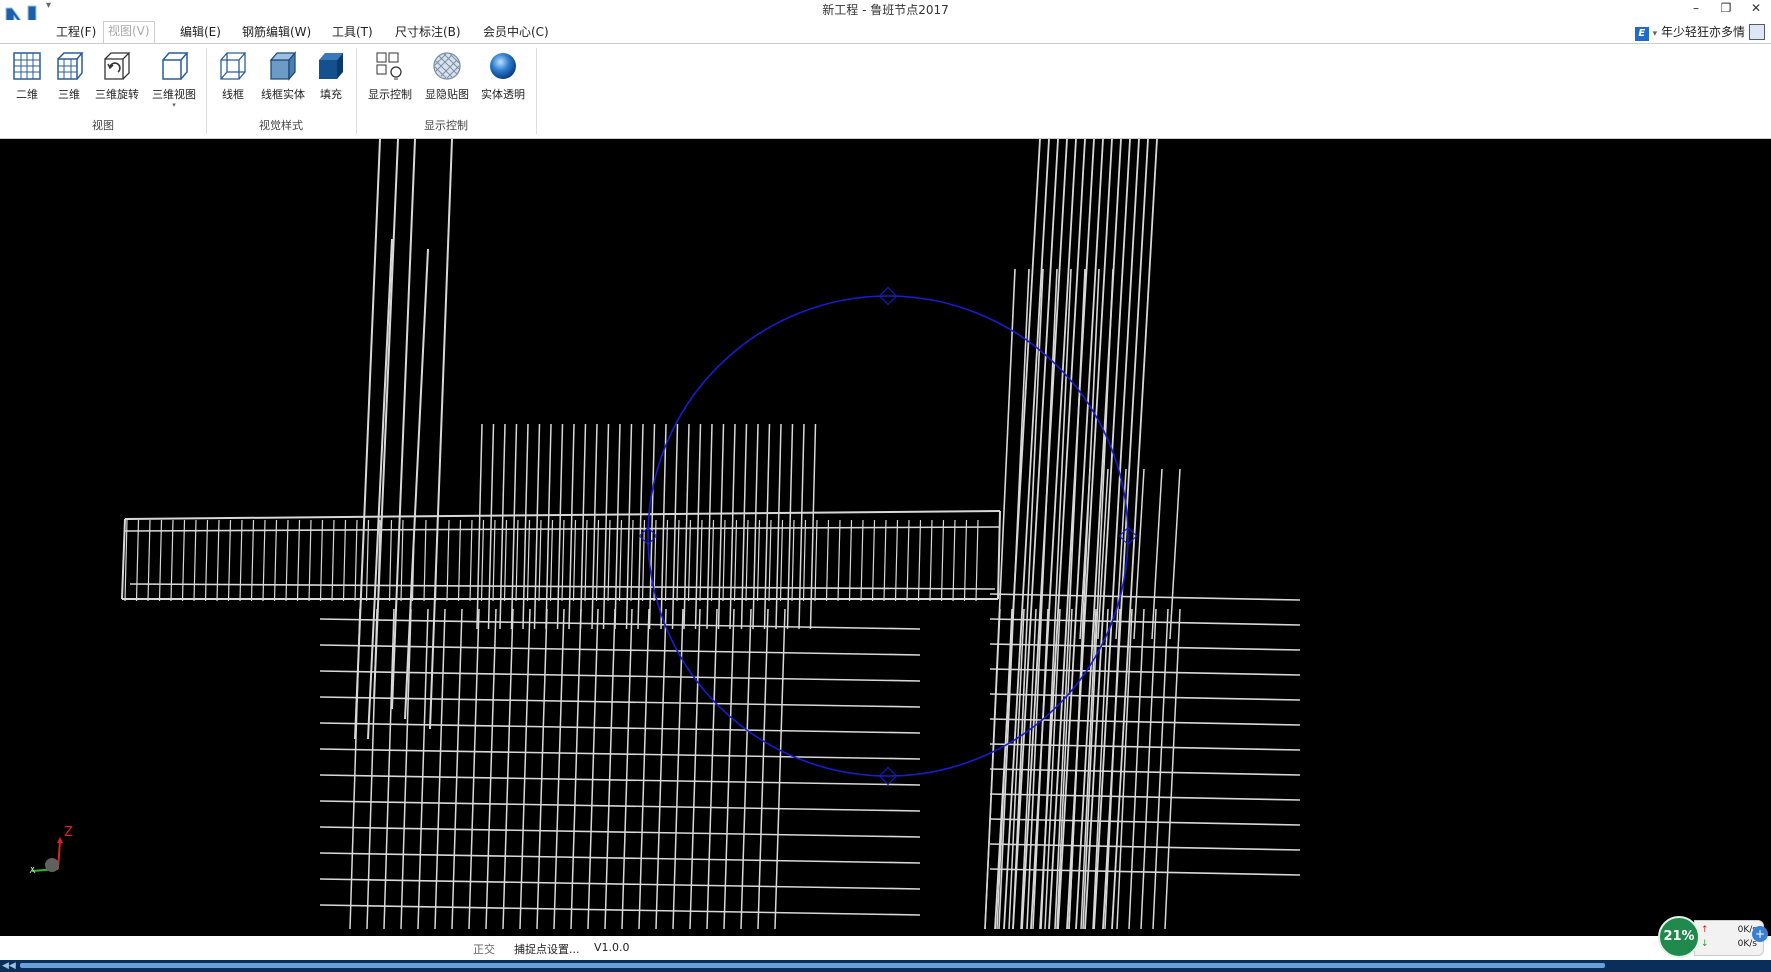 This screenshot has width=1771, height=972. What do you see at coordinates (1702, 32) in the screenshot?
I see `user-name: 年少轻狂亦多情` at bounding box center [1702, 32].